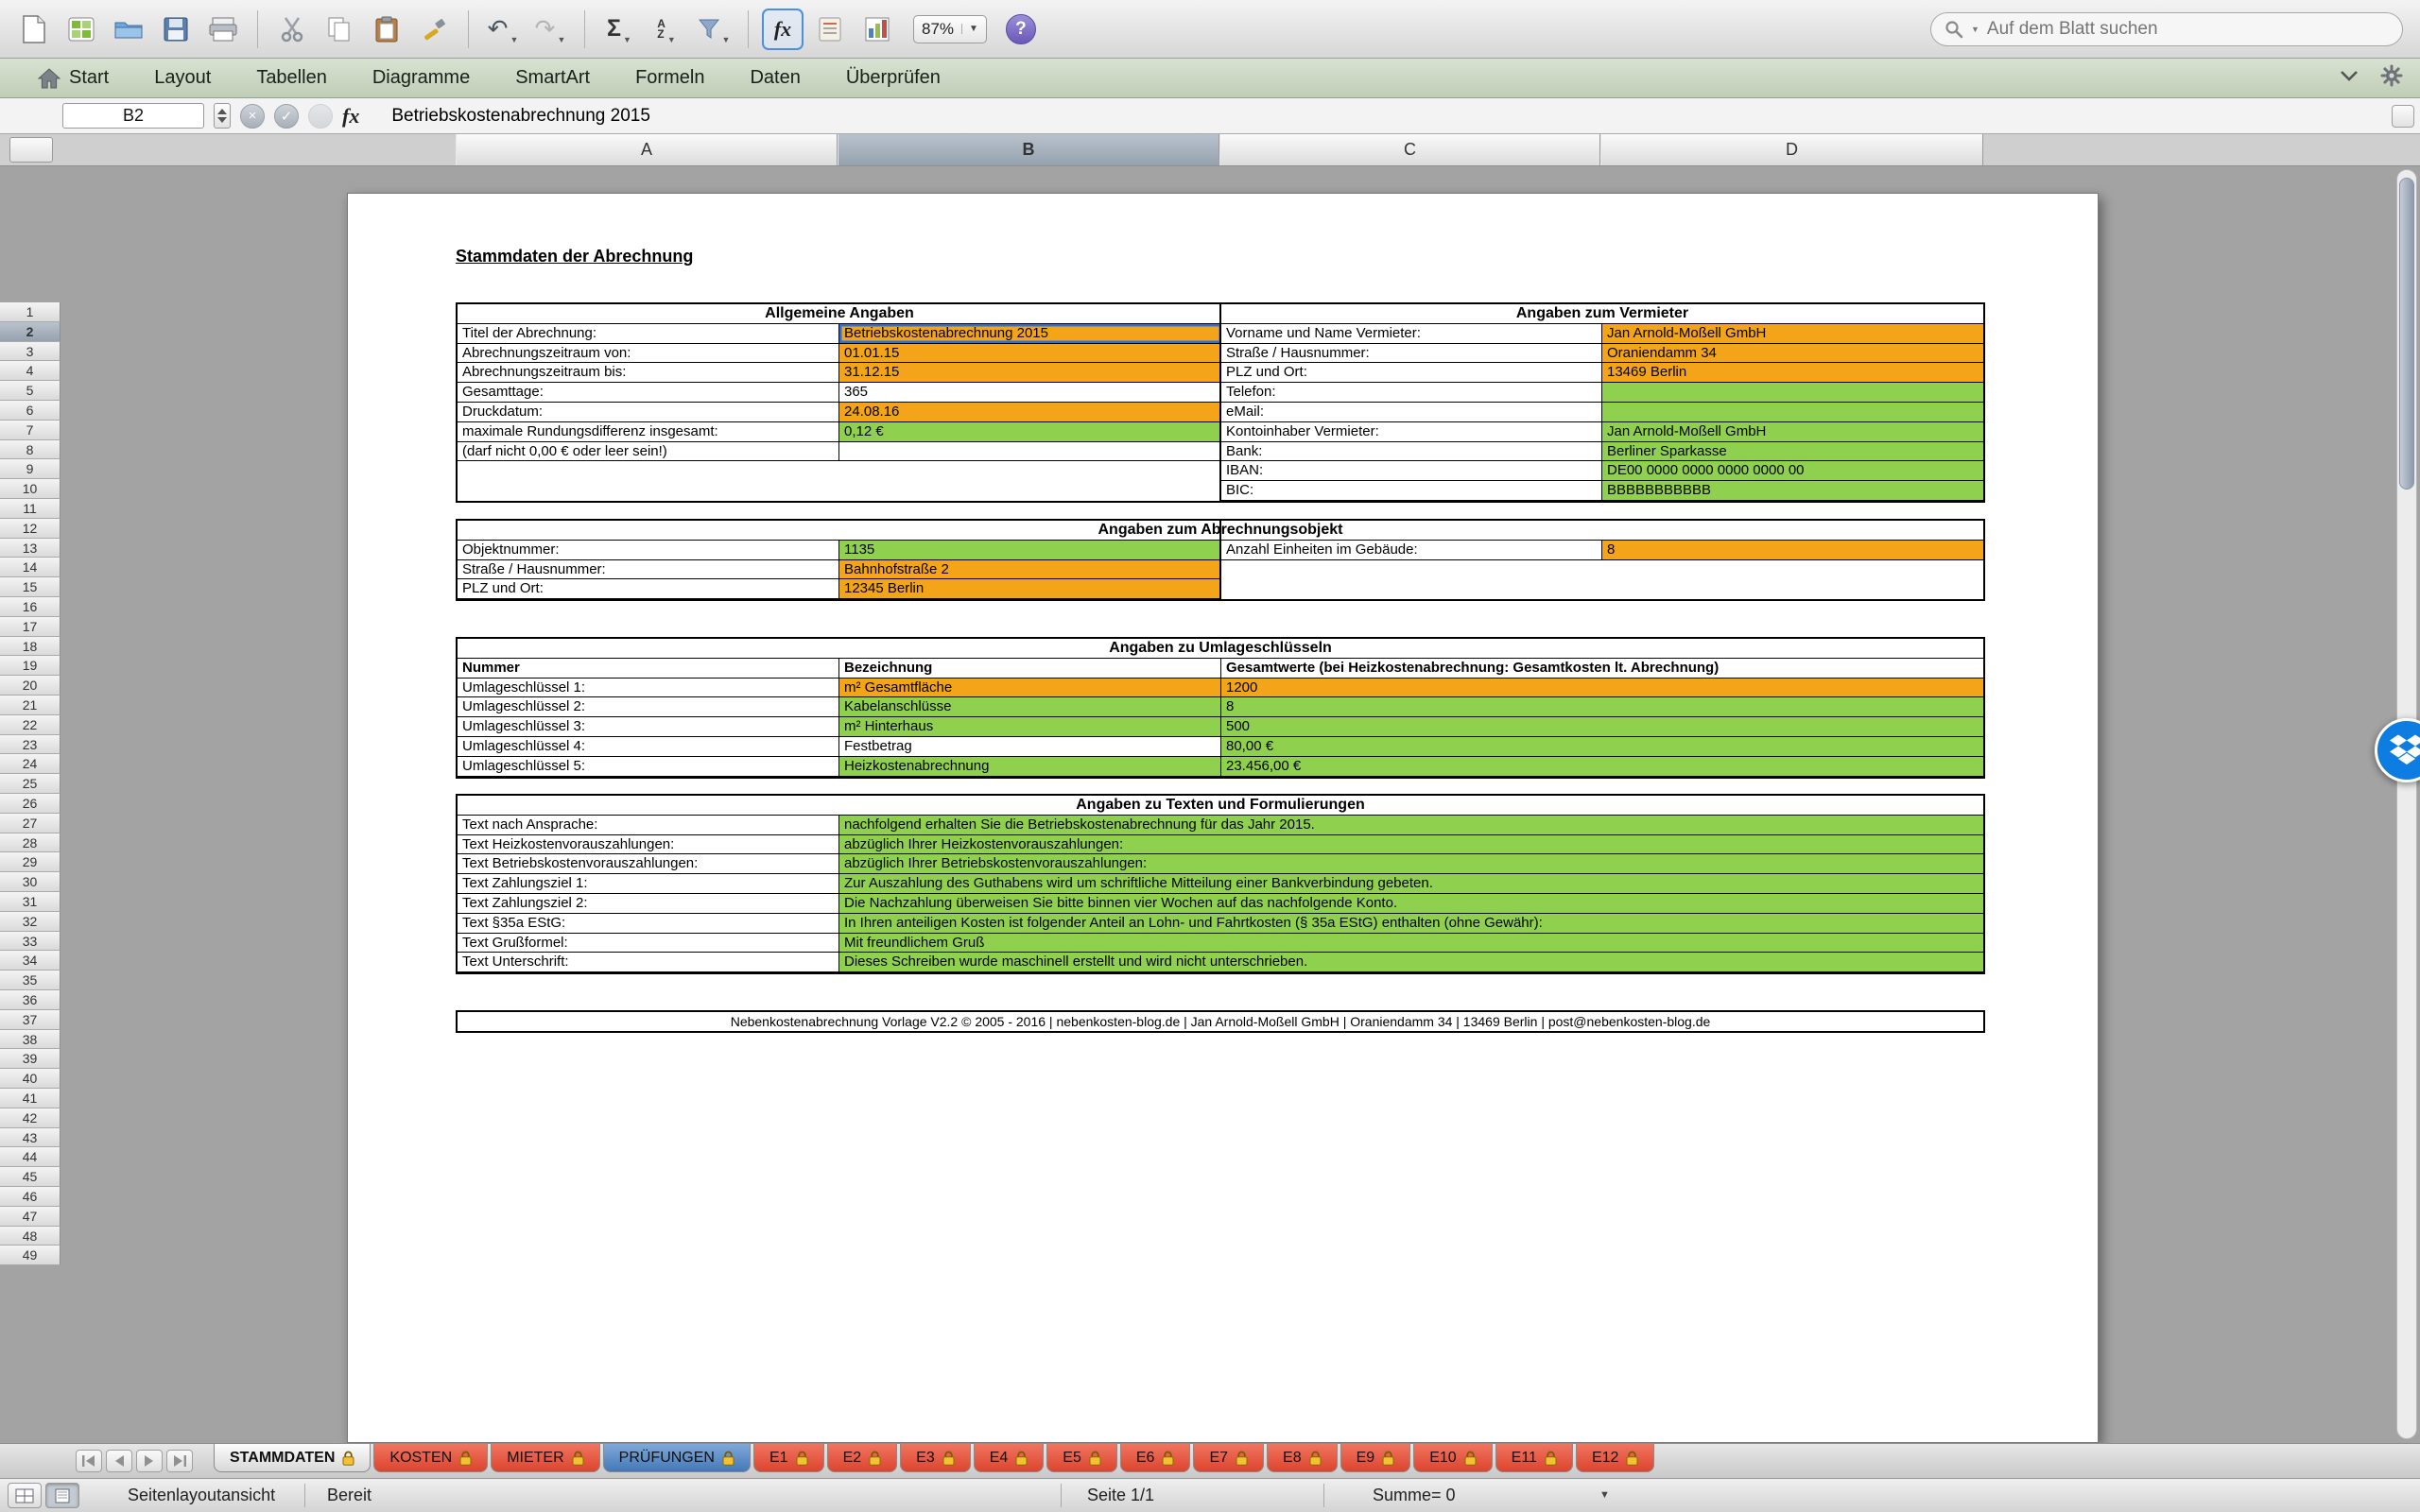 Image resolution: width=2420 pixels, height=1512 pixels. I want to click on row-header-20: 20, so click(30, 686).